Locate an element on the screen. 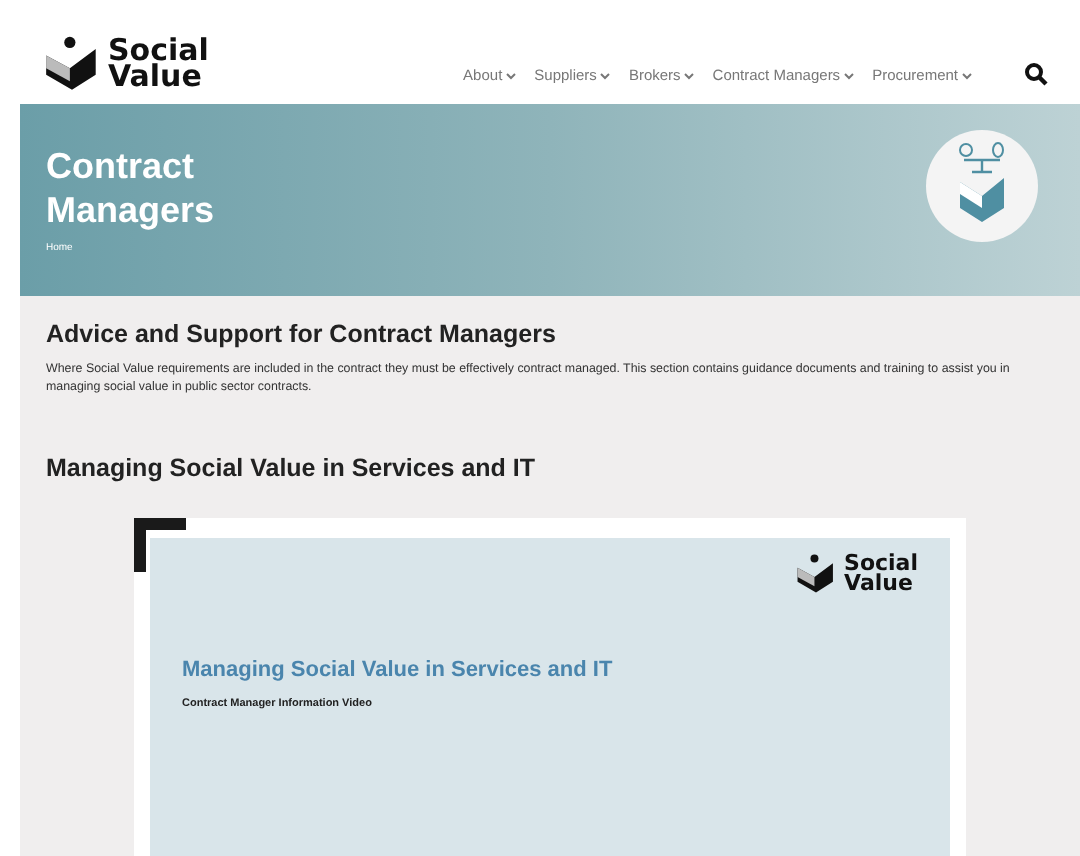 This screenshot has width=1080, height=856. page-title: Contract Managers is located at coordinates (130, 188).